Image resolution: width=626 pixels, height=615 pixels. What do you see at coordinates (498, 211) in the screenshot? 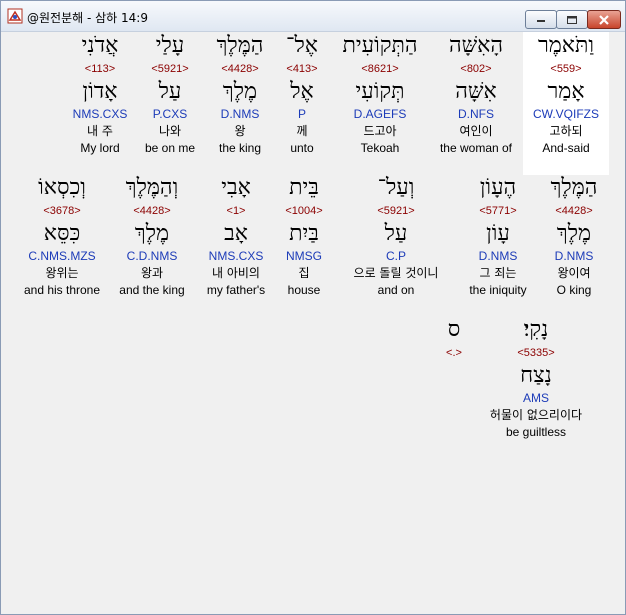
I see `strong-number: <5771>` at bounding box center [498, 211].